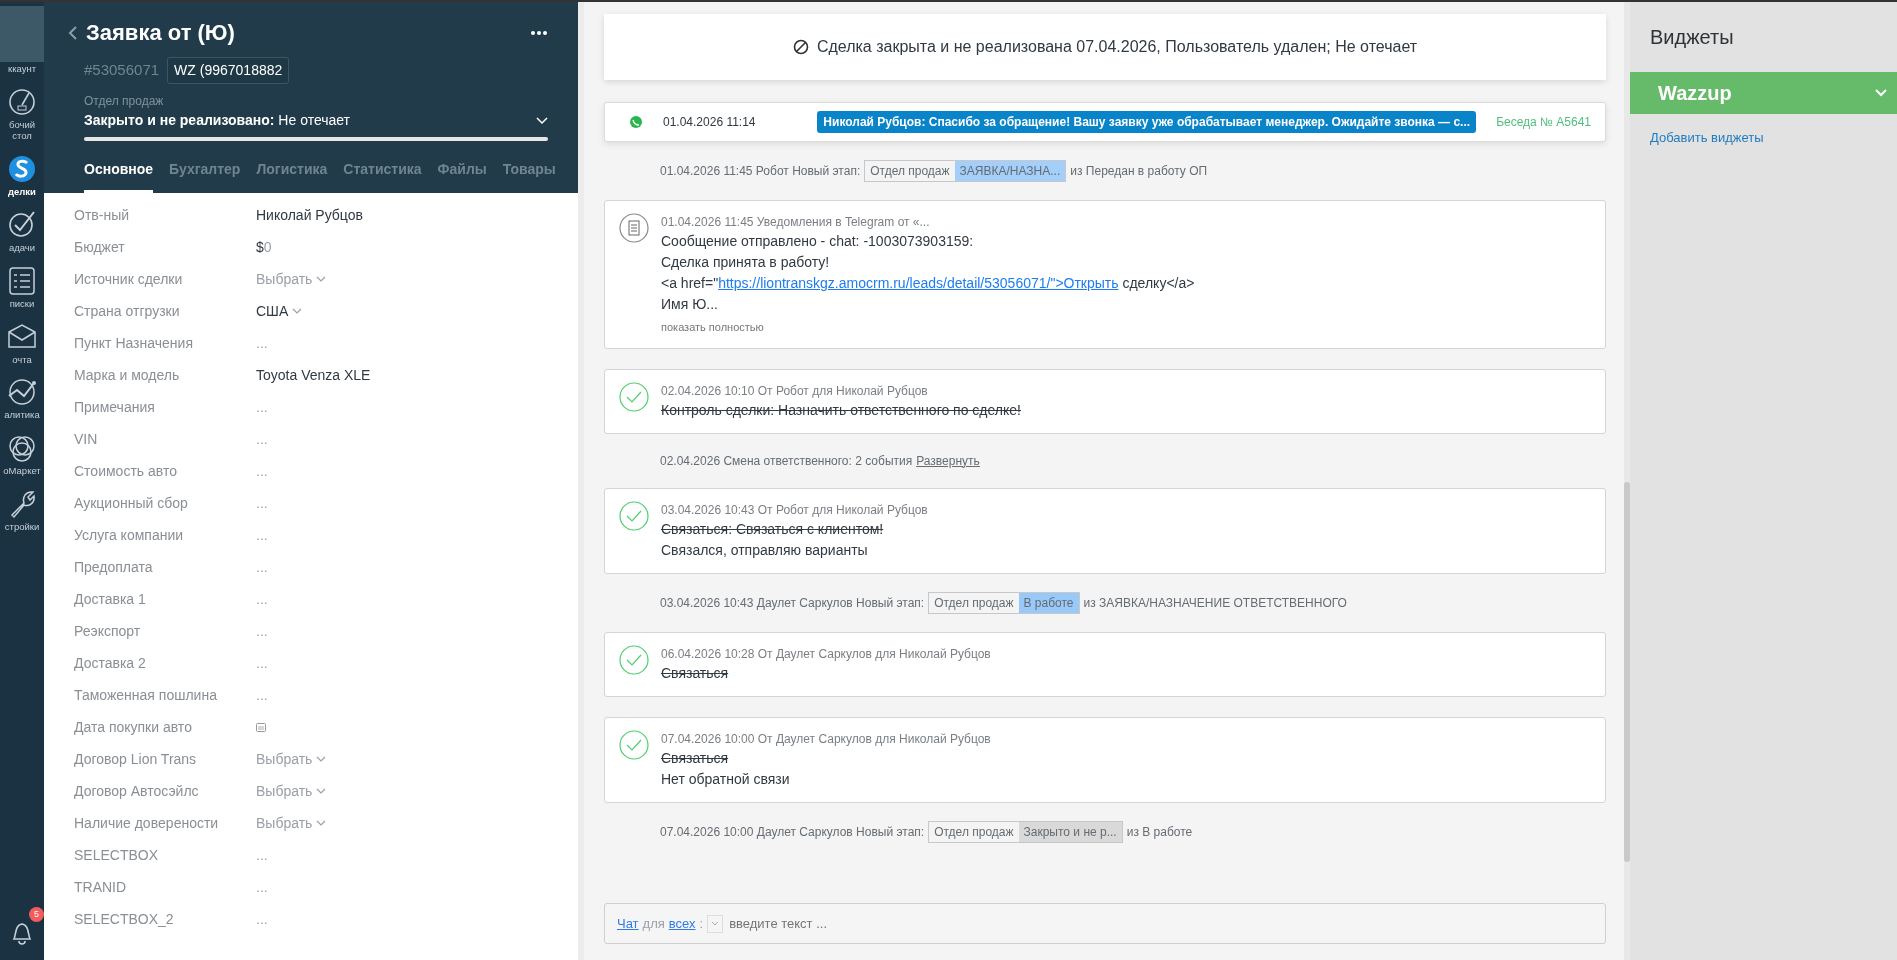 The width and height of the screenshot is (1897, 960). Describe the element at coordinates (773, 529) in the screenshot. I see `task-title: Связаться: Связаться с клиентом!` at that location.